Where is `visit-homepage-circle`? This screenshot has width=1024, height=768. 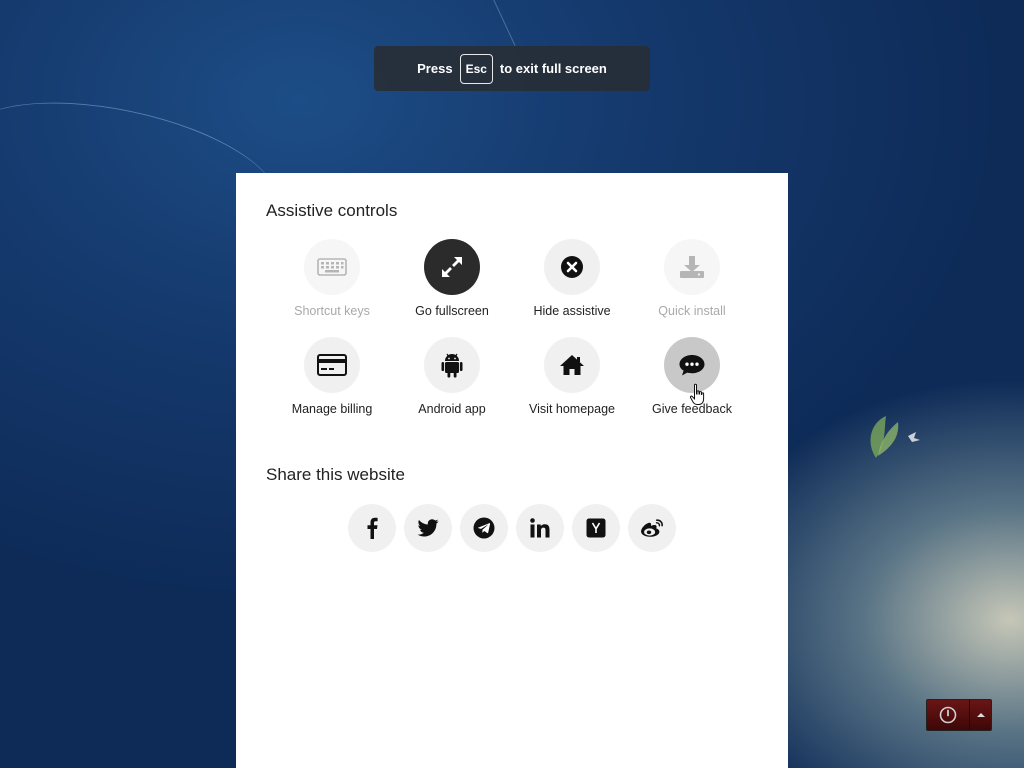 visit-homepage-circle is located at coordinates (572, 365).